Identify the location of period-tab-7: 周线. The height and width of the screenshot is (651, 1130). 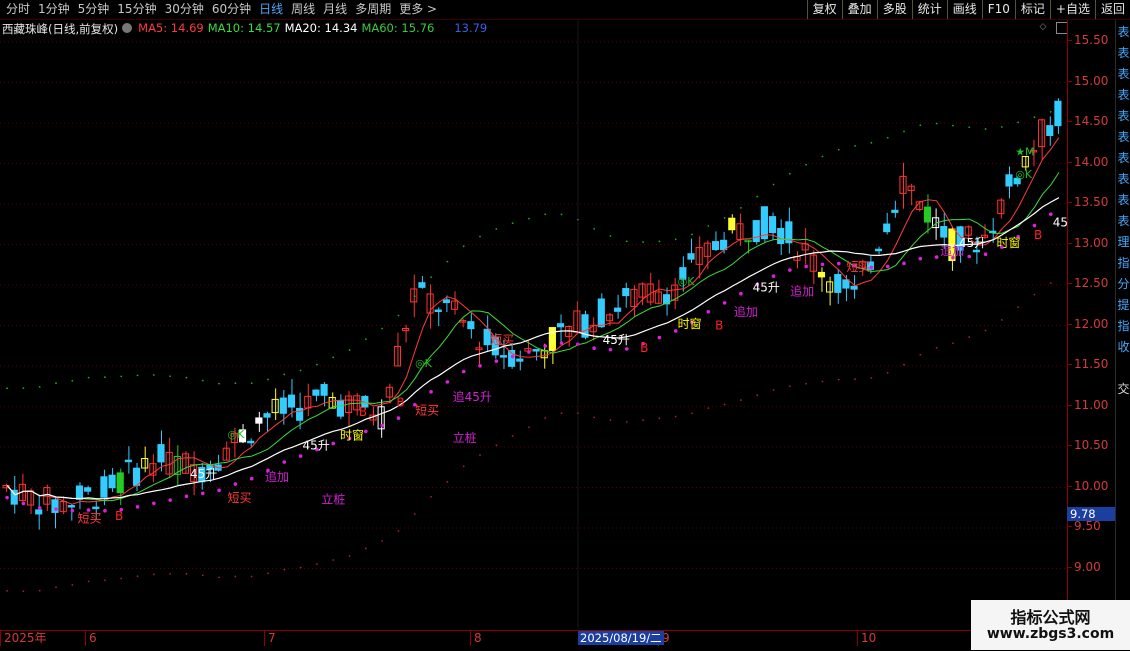
(303, 9).